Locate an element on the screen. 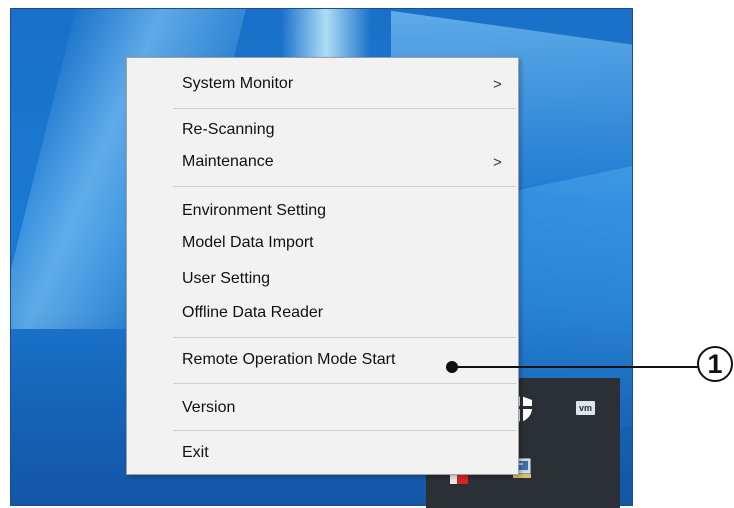 The width and height of the screenshot is (734, 508). menu-item-remote-operation-mode-start: Remote Operation Mode Start is located at coordinates (322, 360).